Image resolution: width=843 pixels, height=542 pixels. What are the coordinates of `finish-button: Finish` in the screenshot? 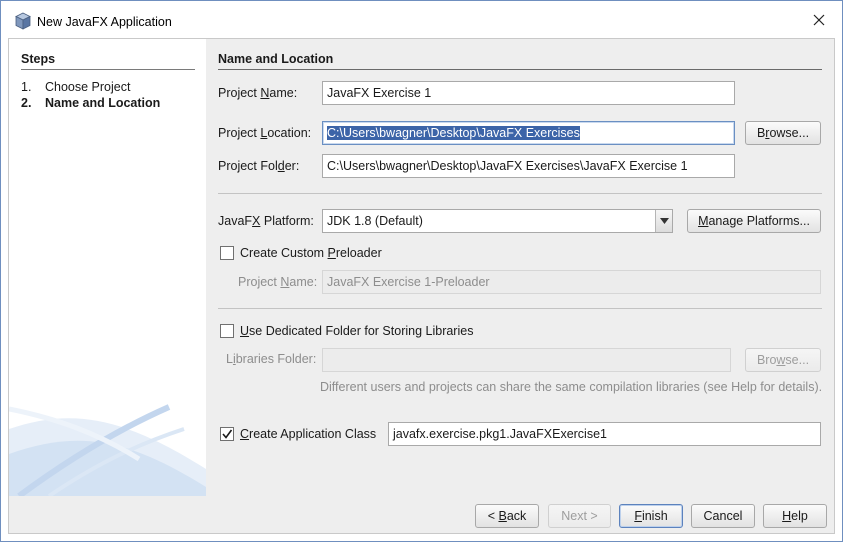 It's located at (651, 516).